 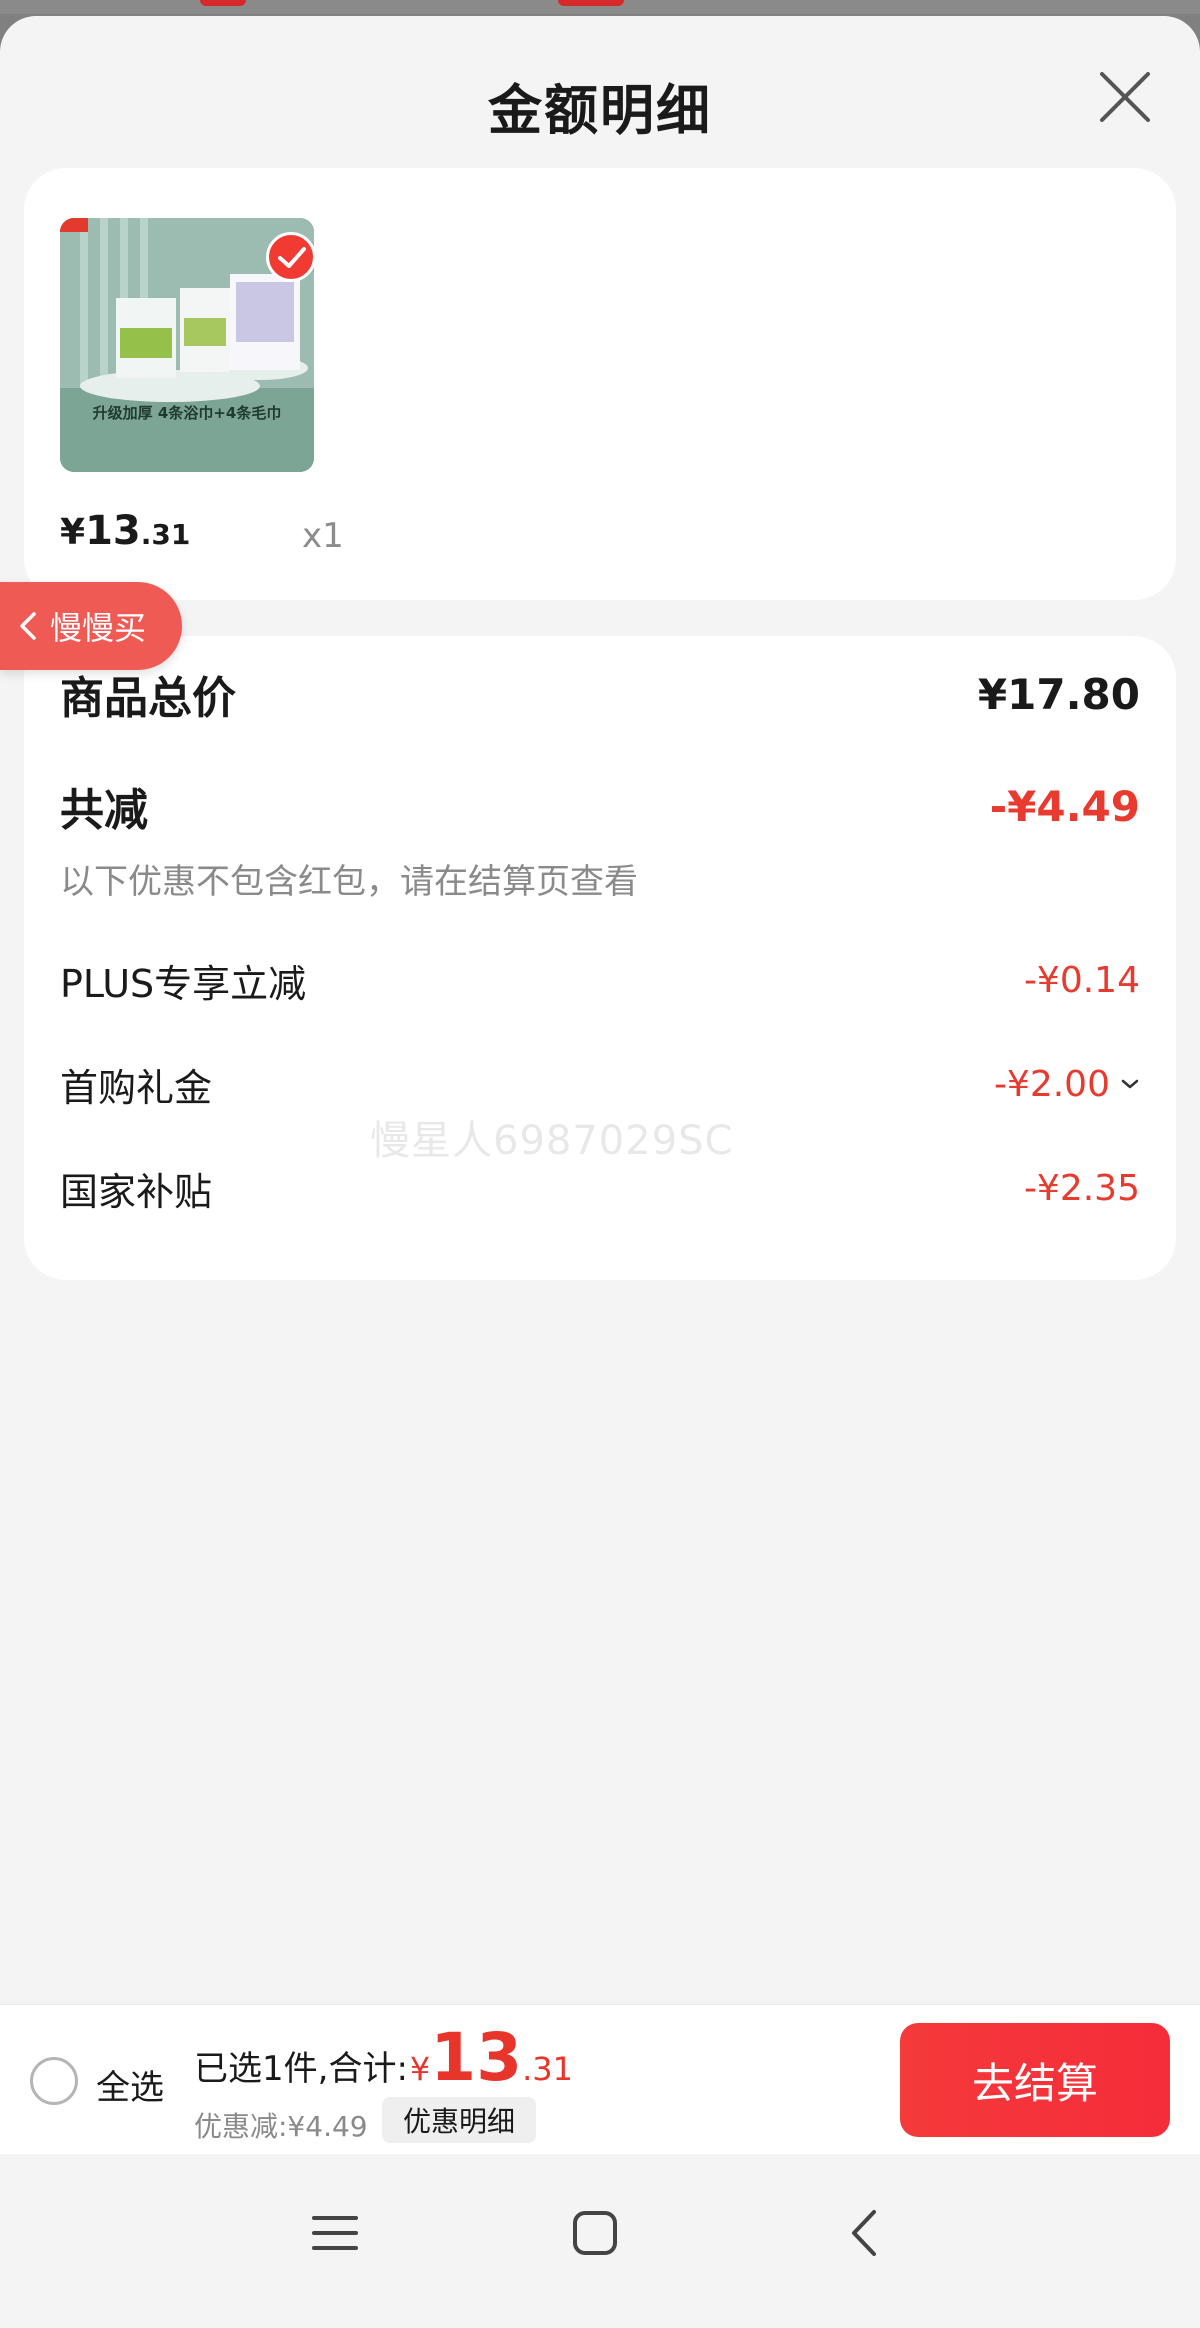 What do you see at coordinates (301, 2069) in the screenshot?
I see `summary-label: 已选1件,合计:` at bounding box center [301, 2069].